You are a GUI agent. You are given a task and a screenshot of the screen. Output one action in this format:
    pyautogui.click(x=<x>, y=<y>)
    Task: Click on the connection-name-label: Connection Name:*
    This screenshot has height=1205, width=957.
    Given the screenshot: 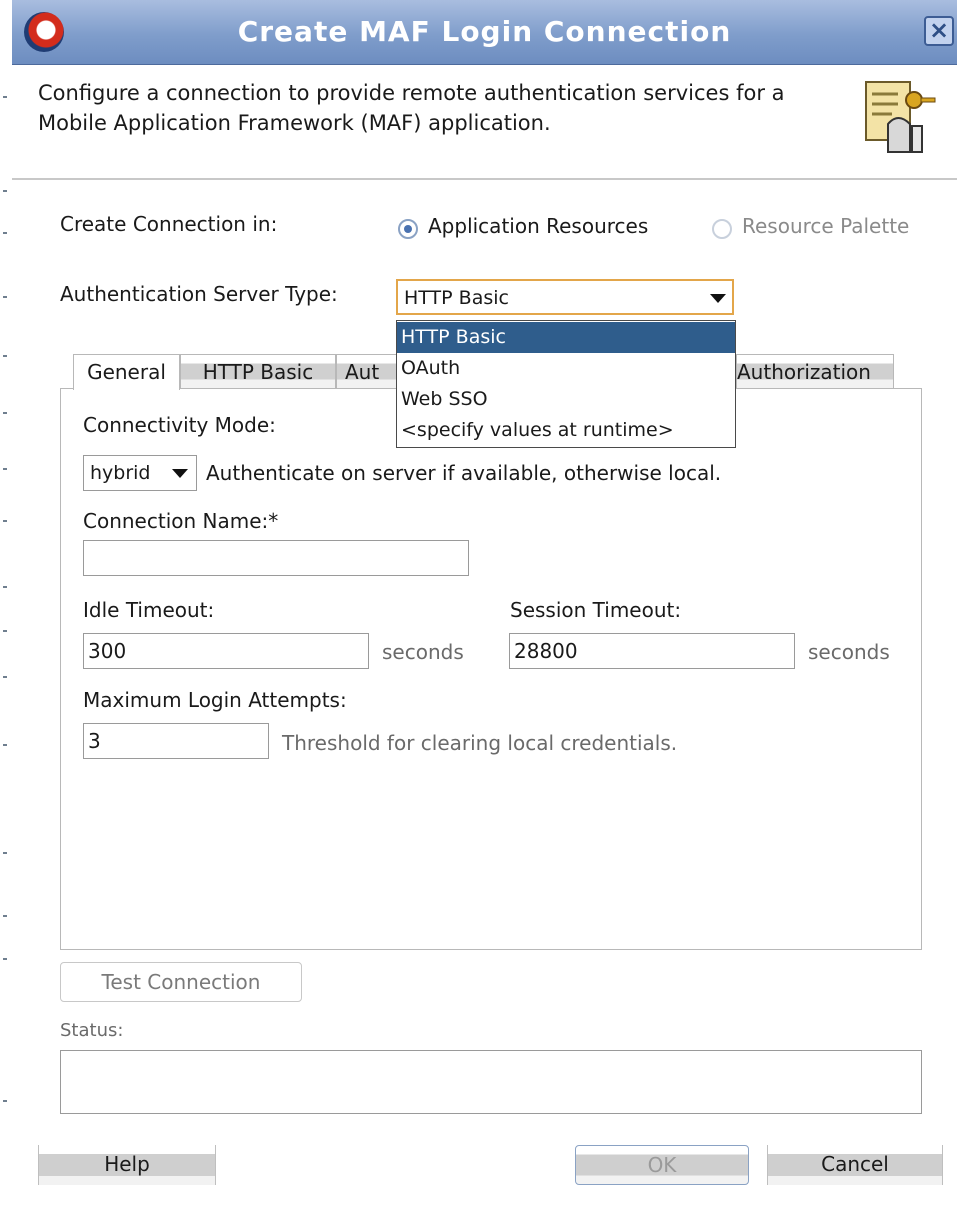 What is the action you would take?
    pyautogui.click(x=181, y=521)
    